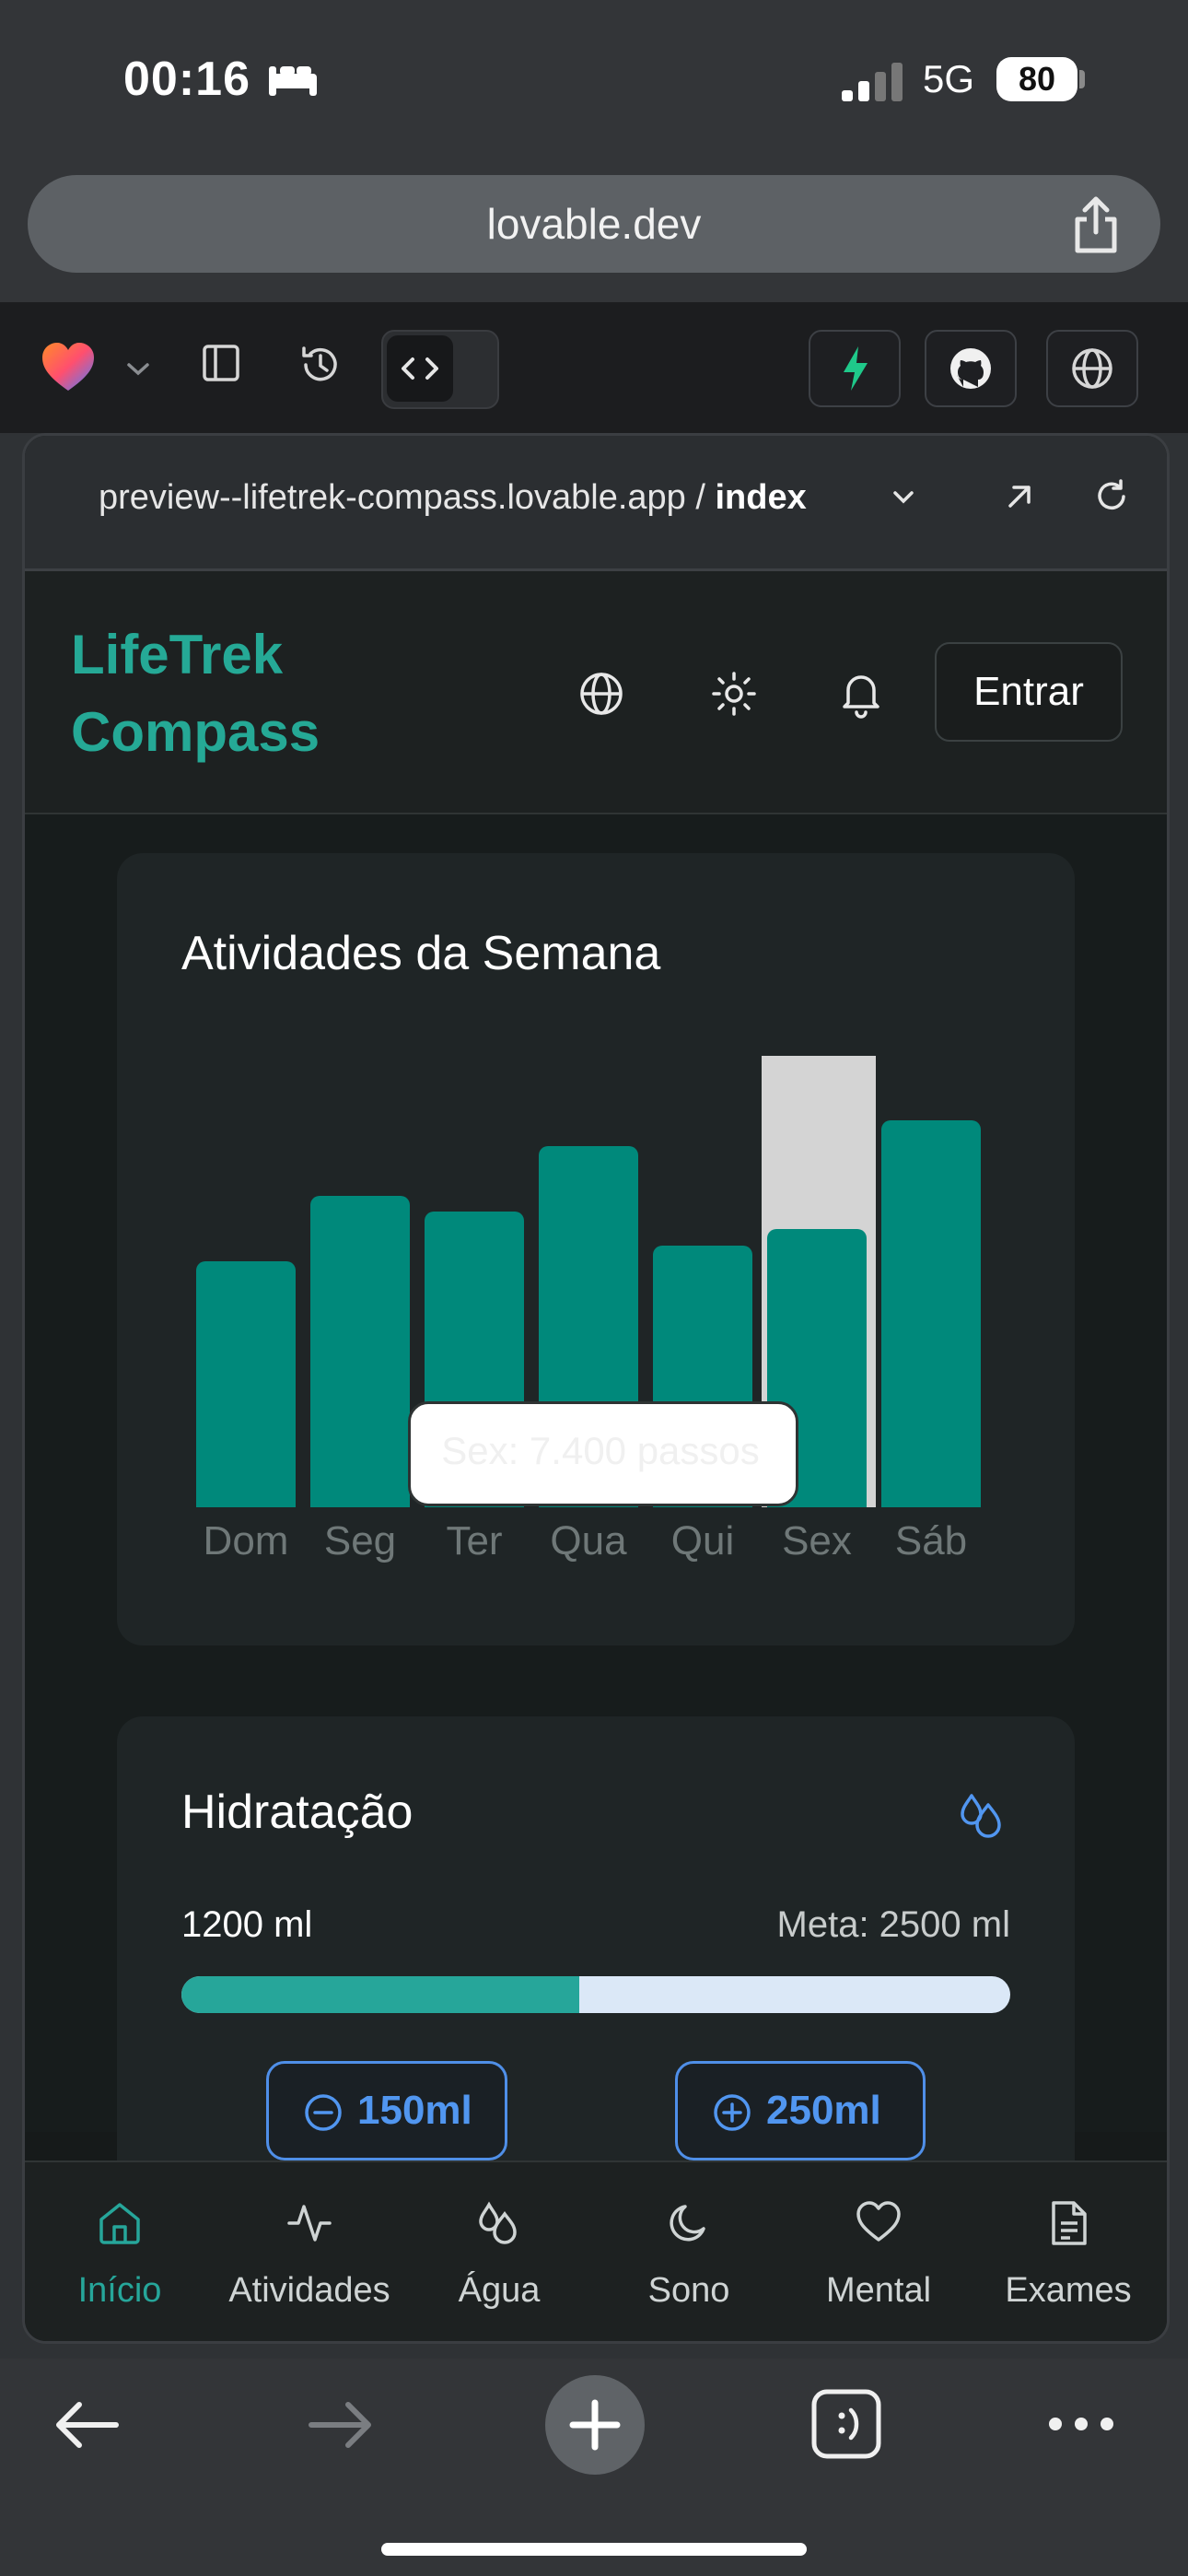  What do you see at coordinates (309, 2223) in the screenshot?
I see `activity-icon` at bounding box center [309, 2223].